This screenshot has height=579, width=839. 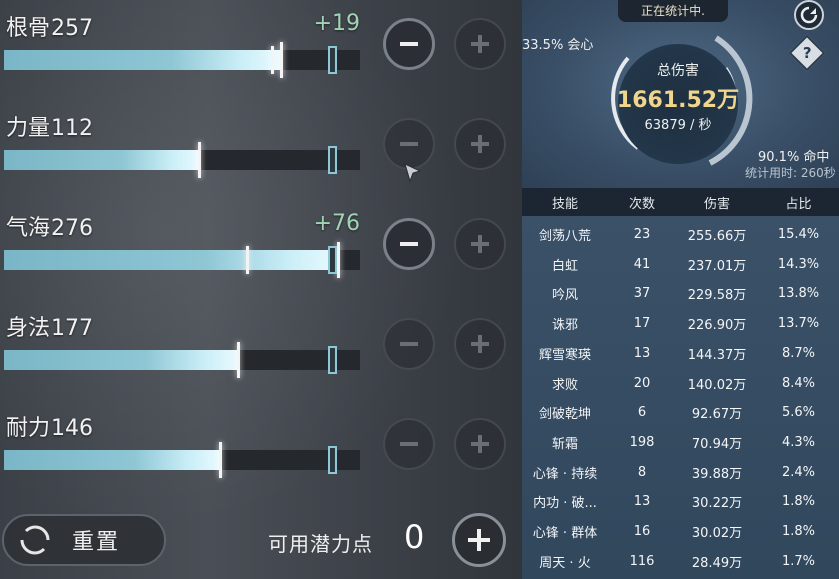 I want to click on stat-label: 根骨257, so click(x=49, y=26).